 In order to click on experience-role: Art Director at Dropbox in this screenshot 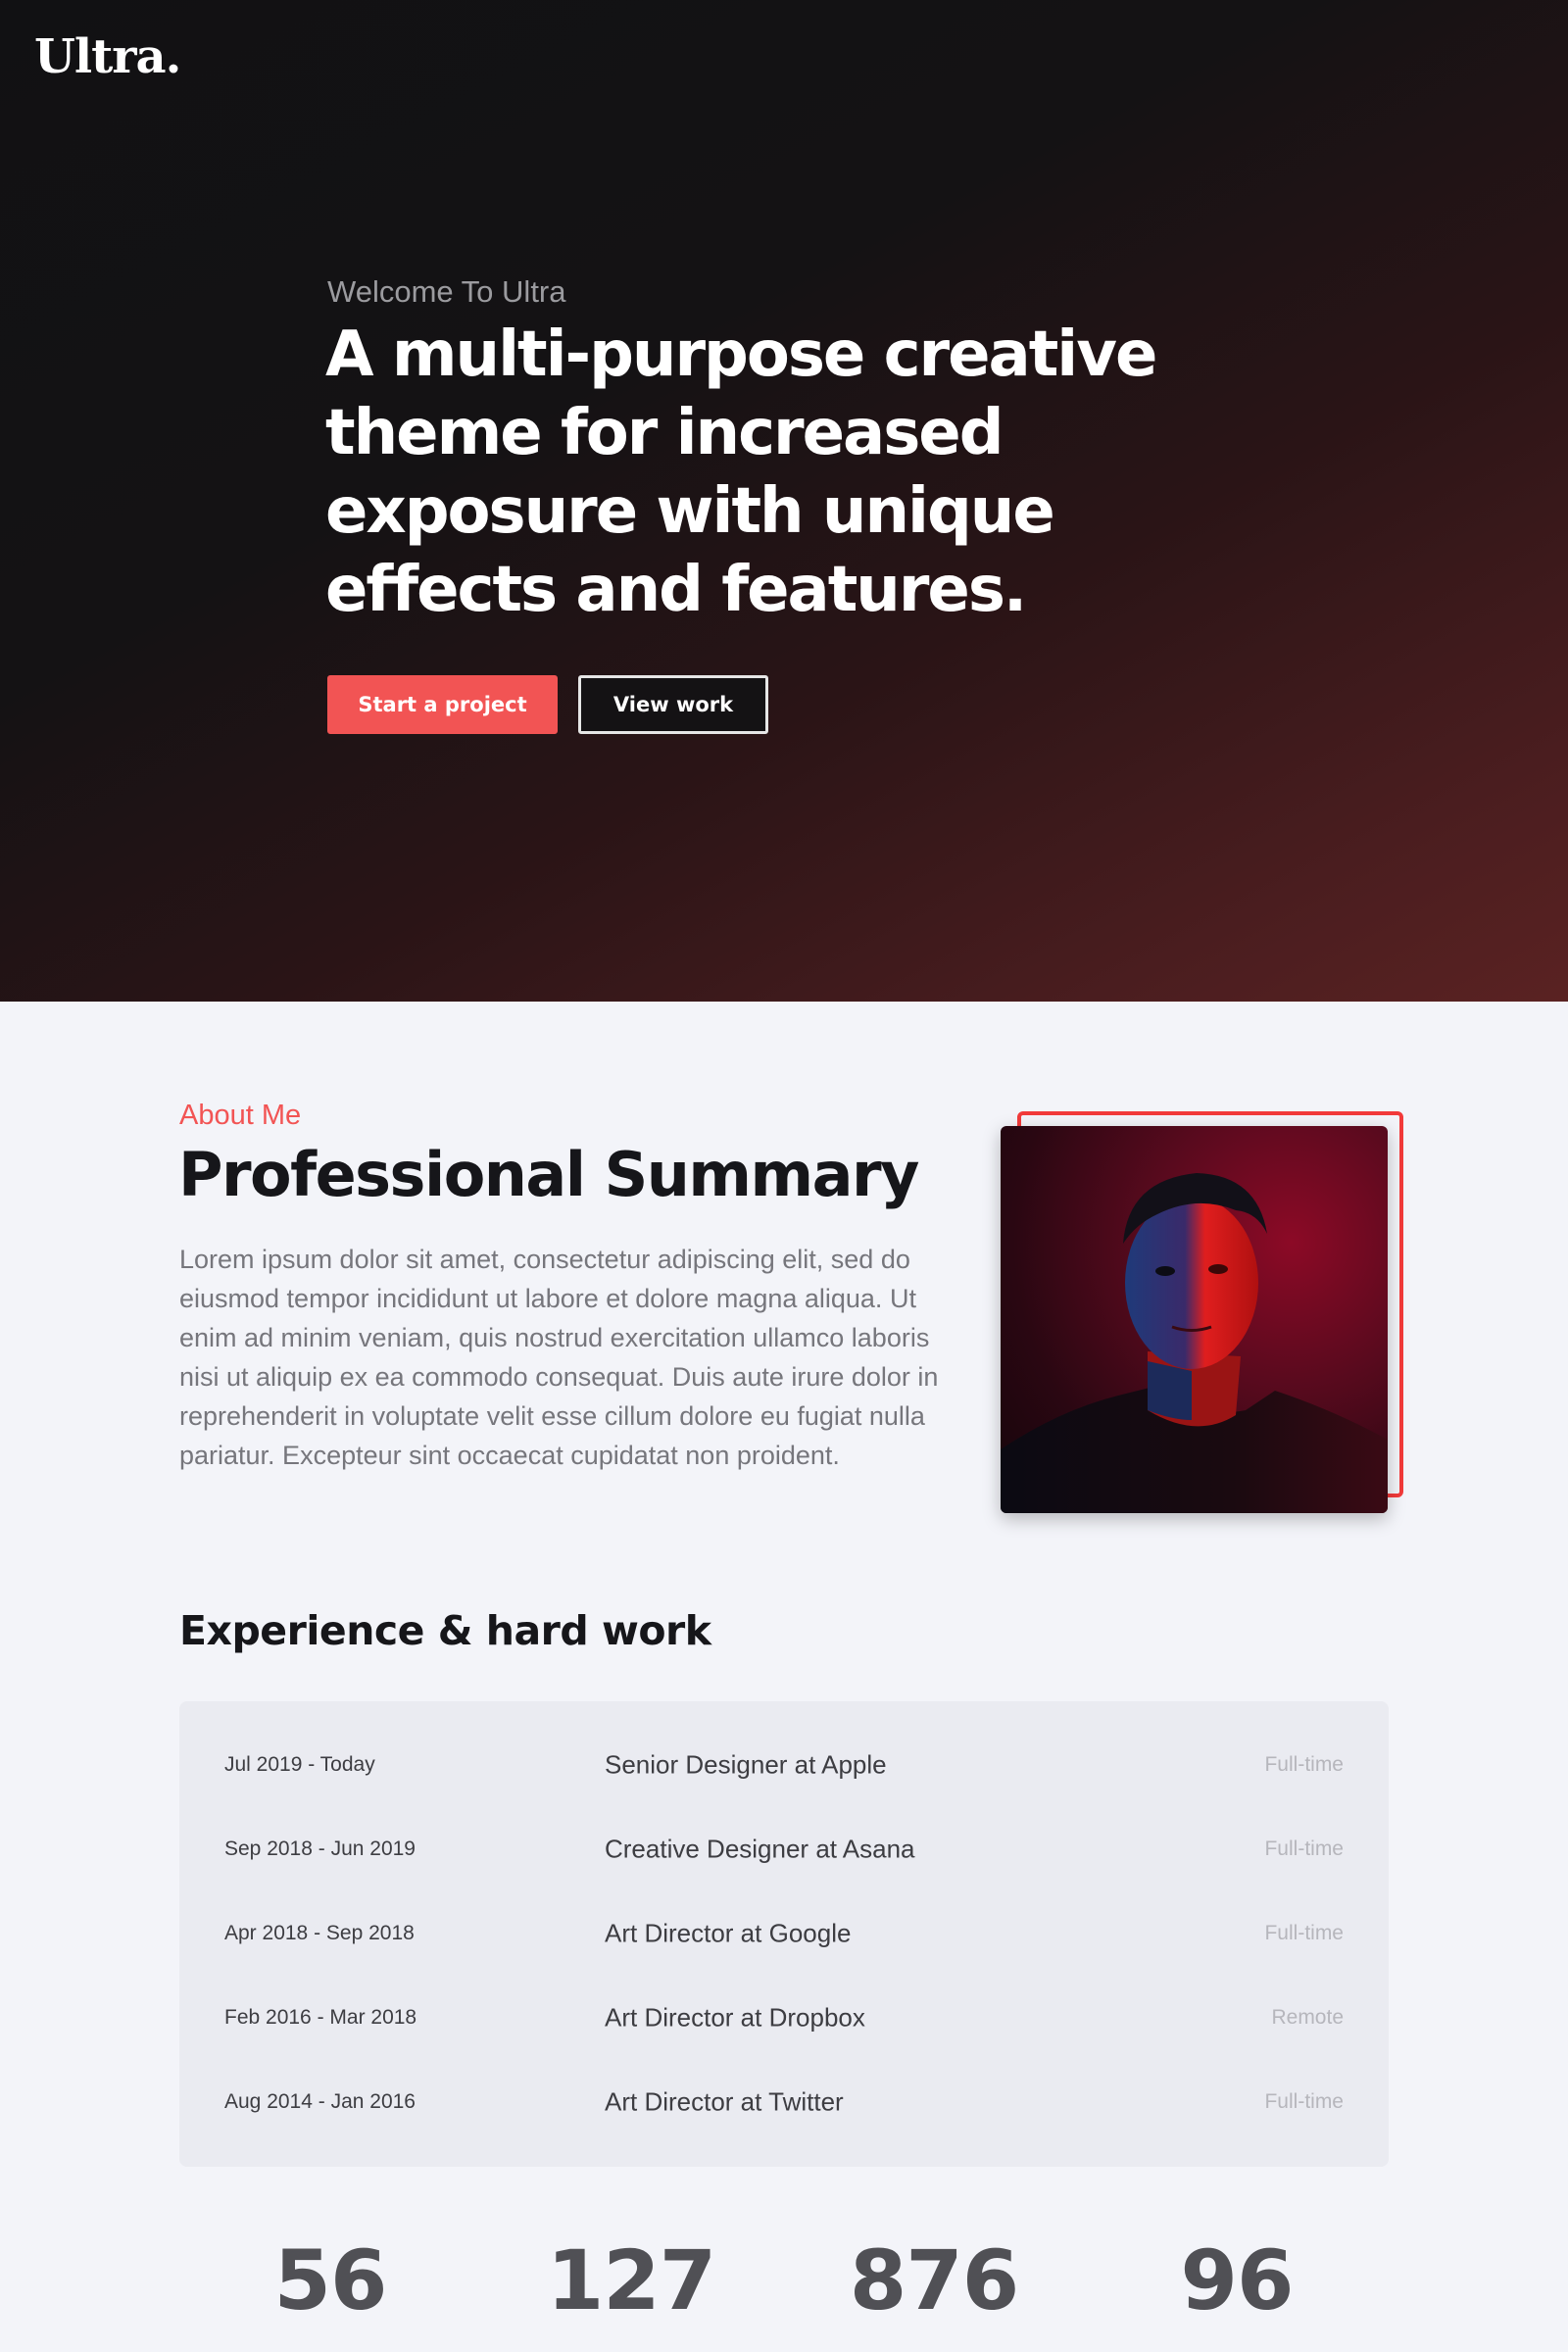, I will do `click(735, 2017)`.